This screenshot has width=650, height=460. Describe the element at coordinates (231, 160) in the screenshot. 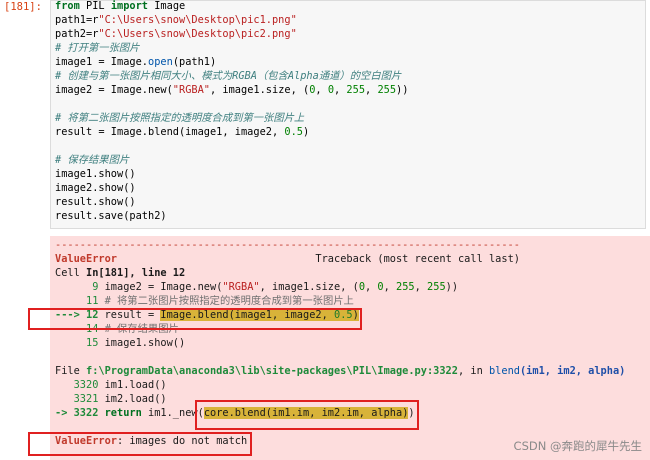

I see `code-line-12: # 保存结果图片` at that location.